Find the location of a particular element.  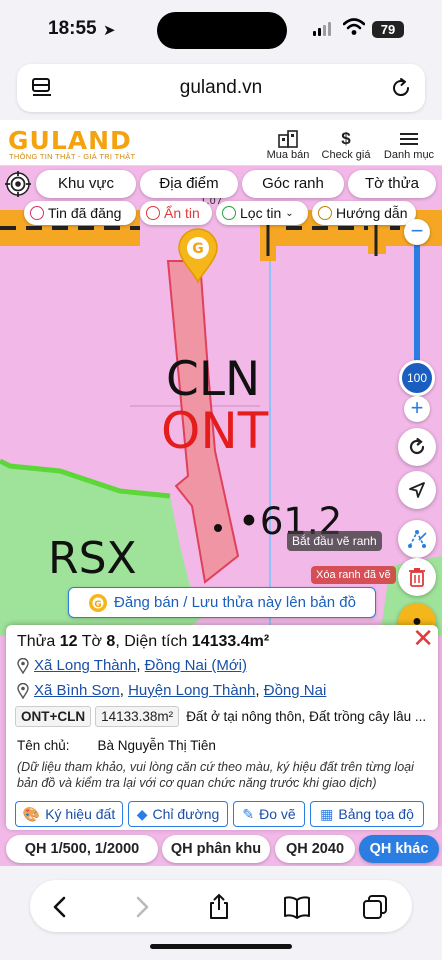

parcel-area: 14133.4m² is located at coordinates (230, 641).